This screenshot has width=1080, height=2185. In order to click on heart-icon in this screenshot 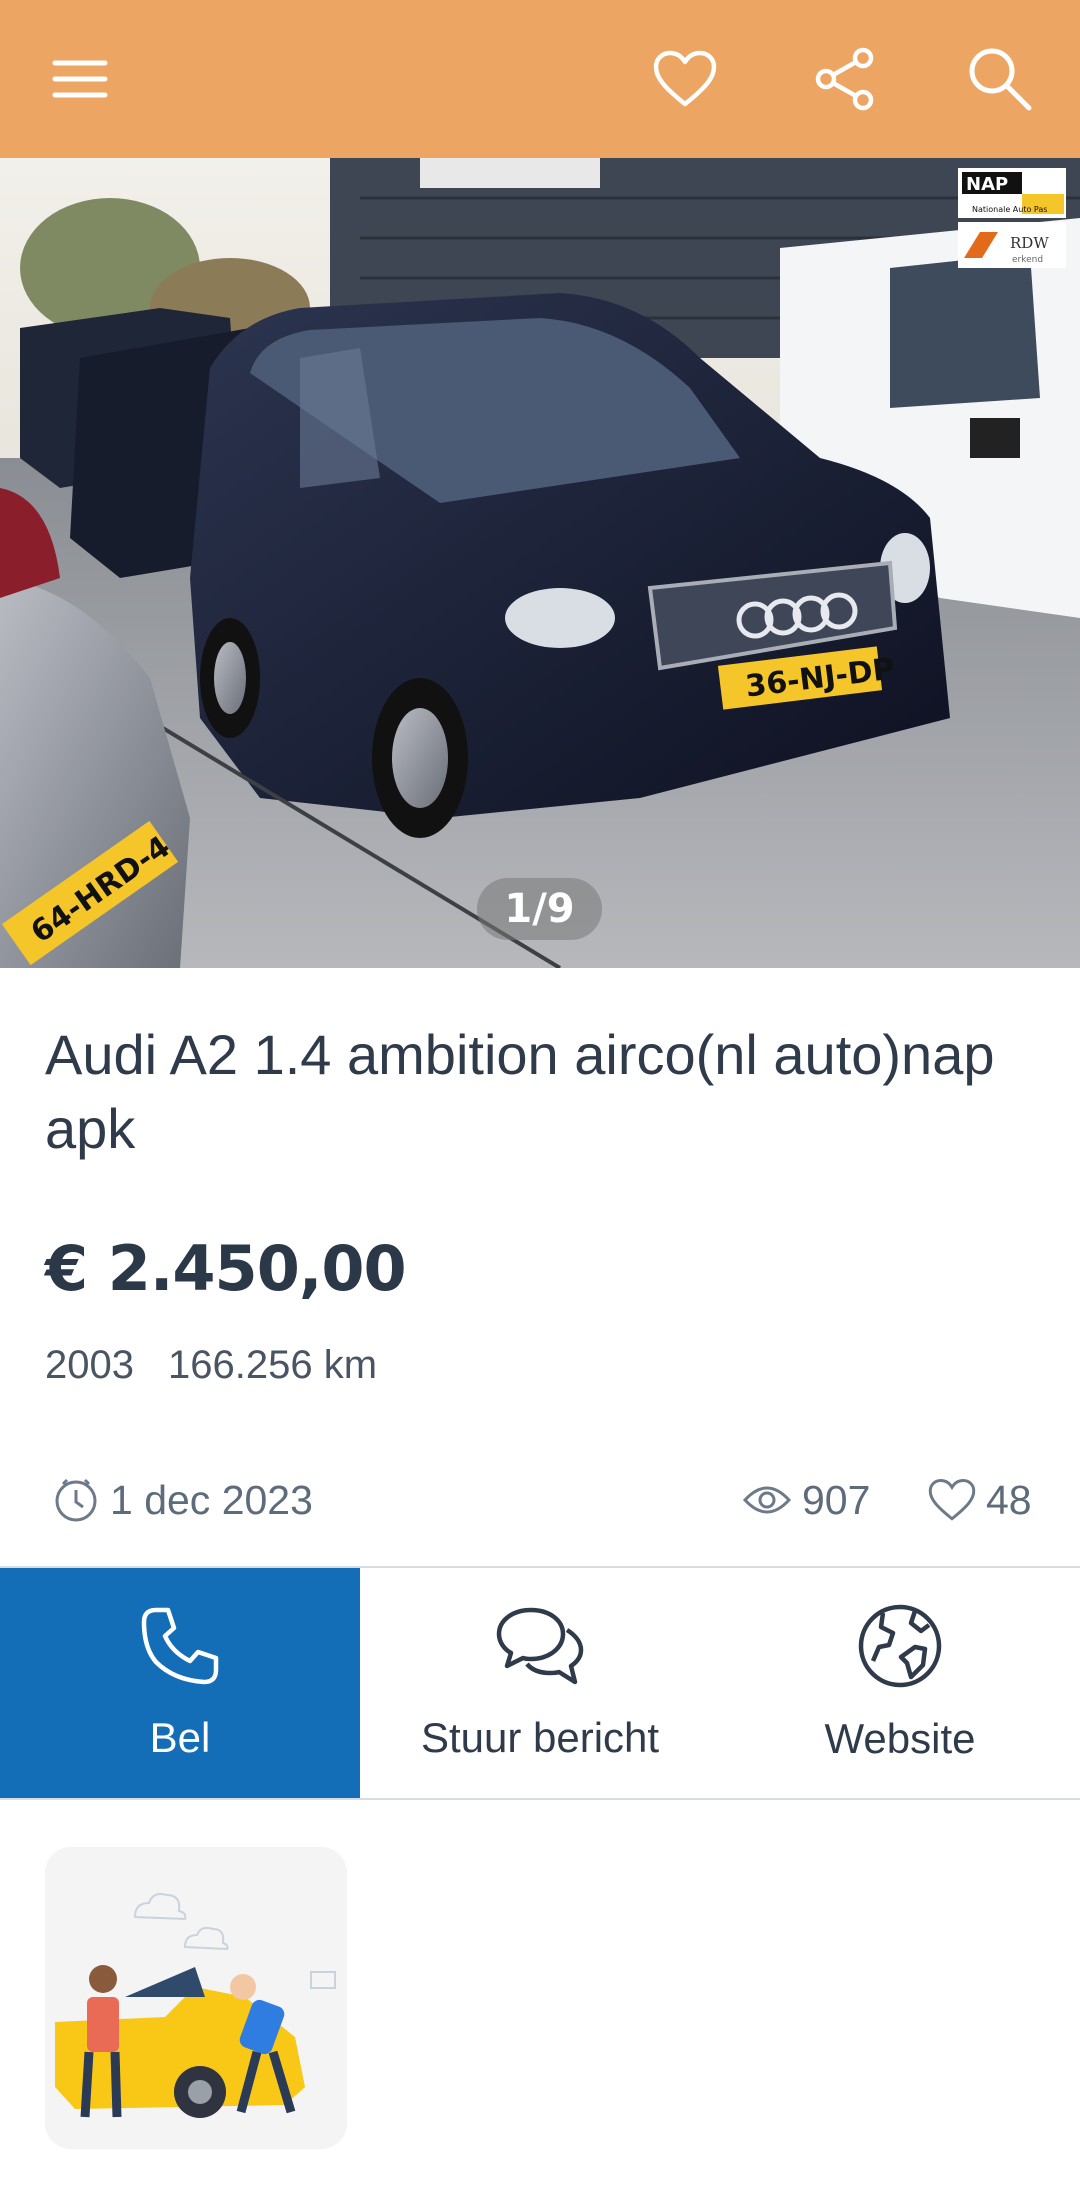, I will do `click(952, 1499)`.